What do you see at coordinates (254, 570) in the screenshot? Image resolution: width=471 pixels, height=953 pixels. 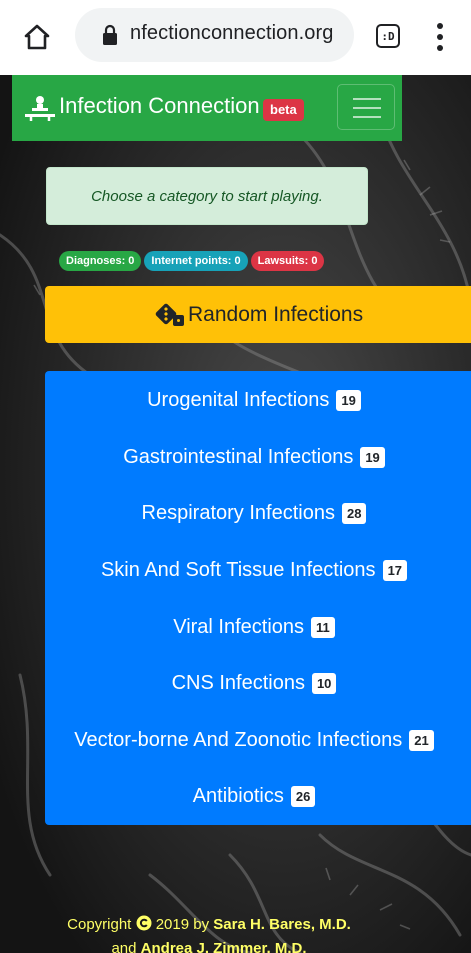 I see `category-skin-soft-tissue: Skin And Soft Tissue Infections 17` at bounding box center [254, 570].